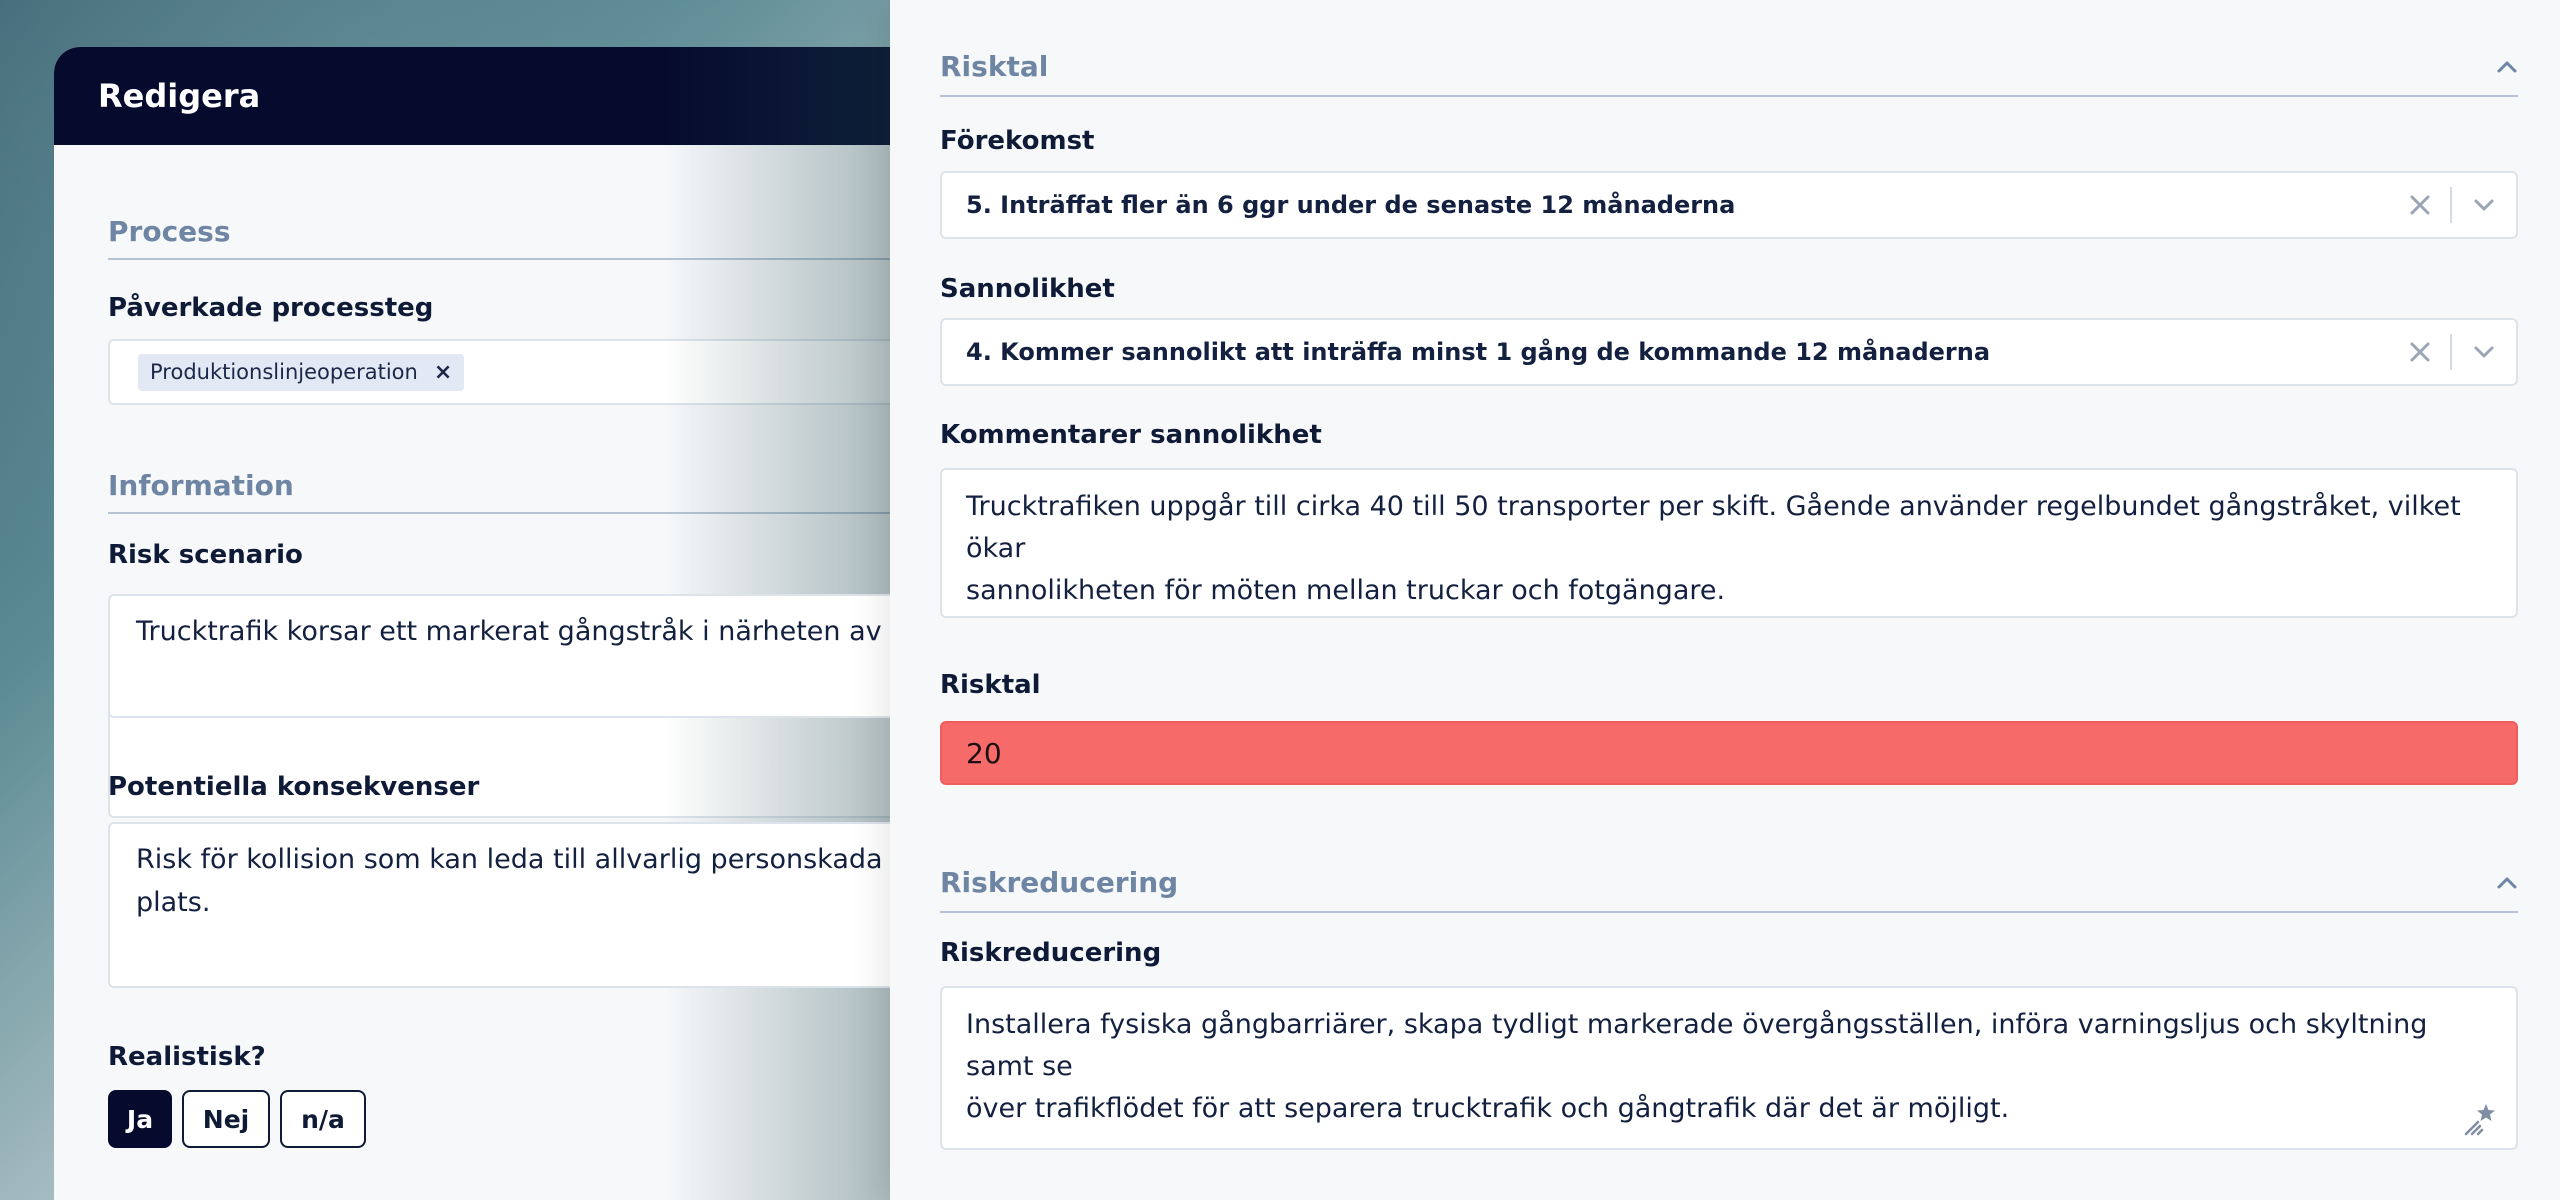 This screenshot has width=2560, height=1200. Describe the element at coordinates (994, 66) in the screenshot. I see `risktal-section-title: Risktal` at that location.